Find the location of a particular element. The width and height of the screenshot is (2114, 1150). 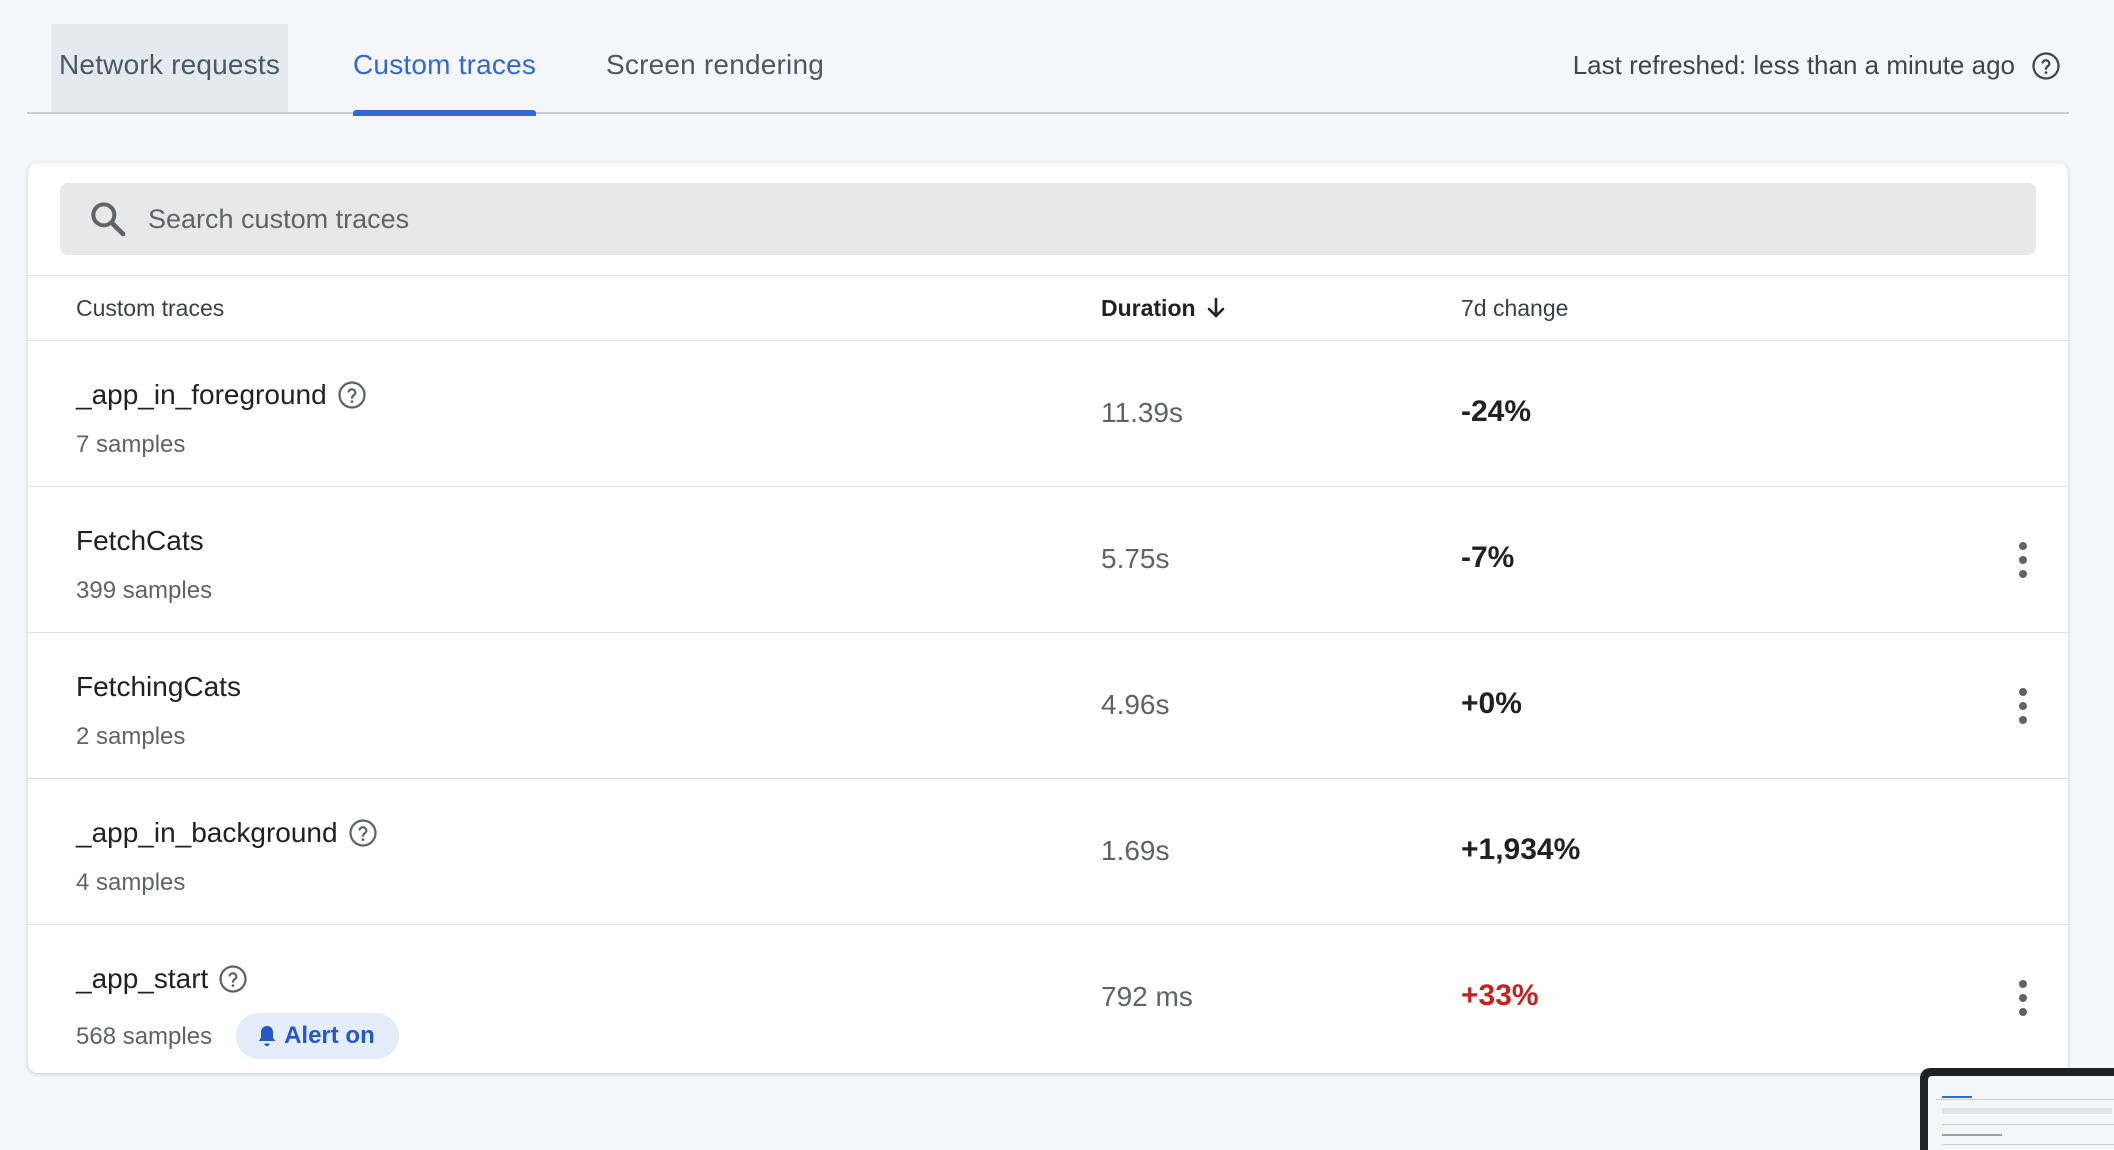

last-refreshed: Last refreshed: less than a minute ago is located at coordinates (1817, 65).